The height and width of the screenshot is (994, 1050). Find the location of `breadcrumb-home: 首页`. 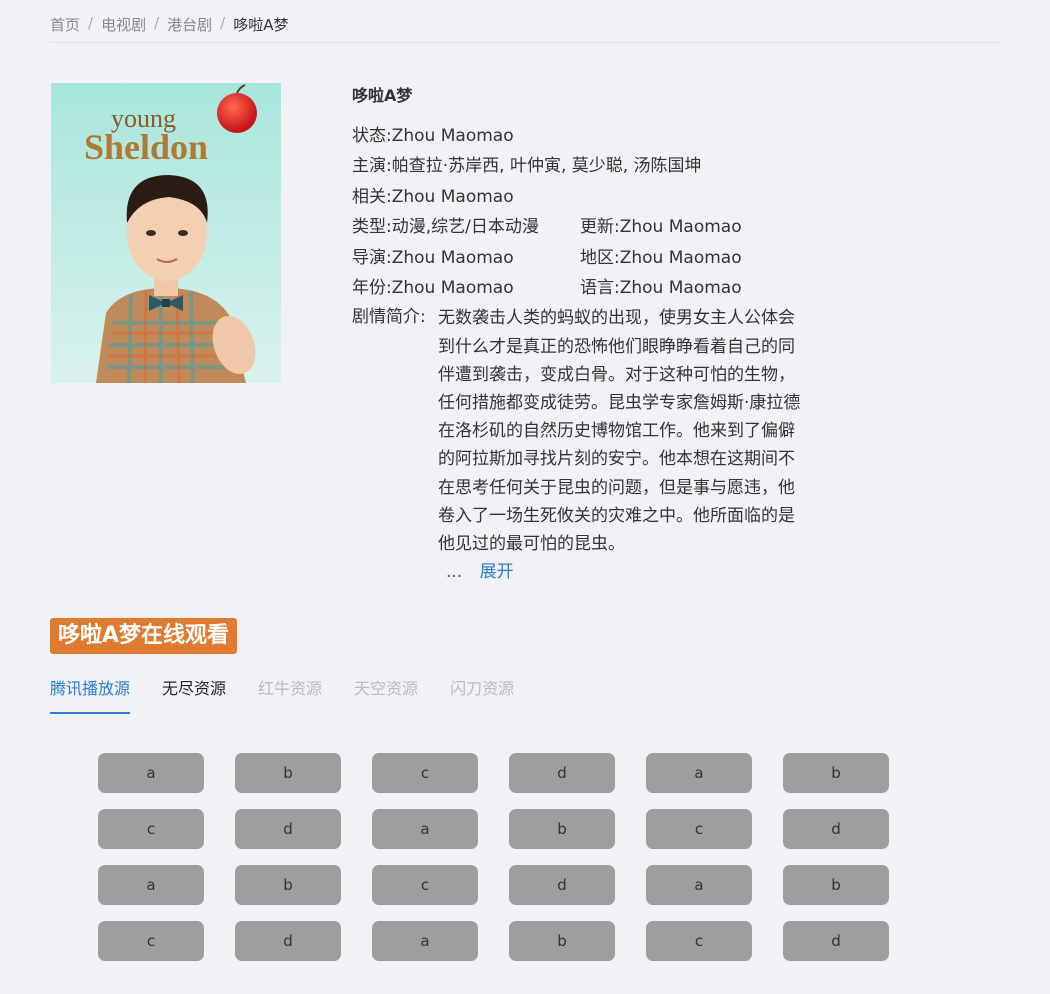

breadcrumb-home: 首页 is located at coordinates (65, 24).